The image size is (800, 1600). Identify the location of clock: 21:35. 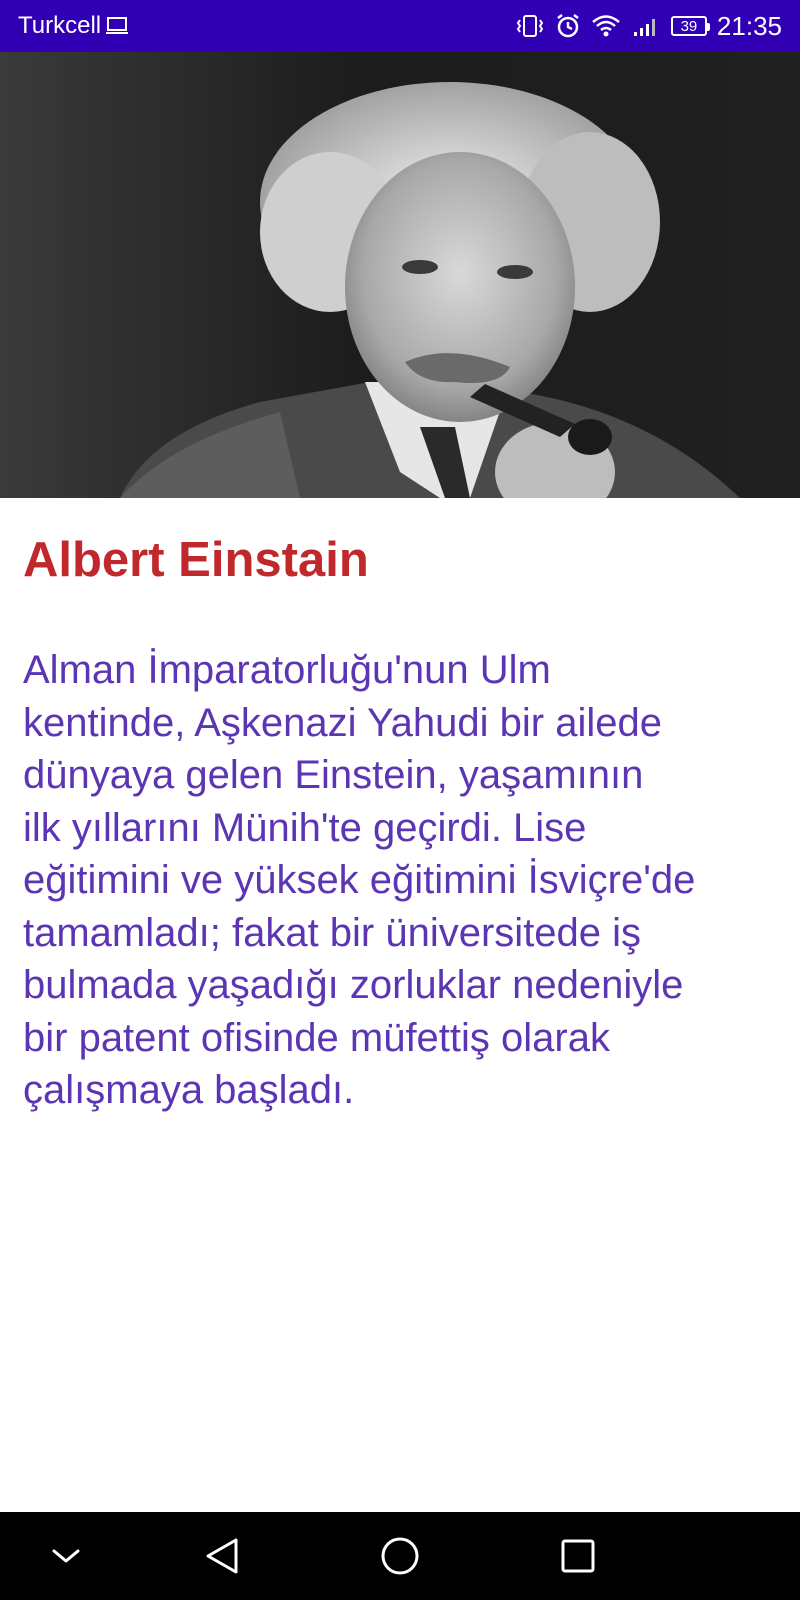
(749, 25).